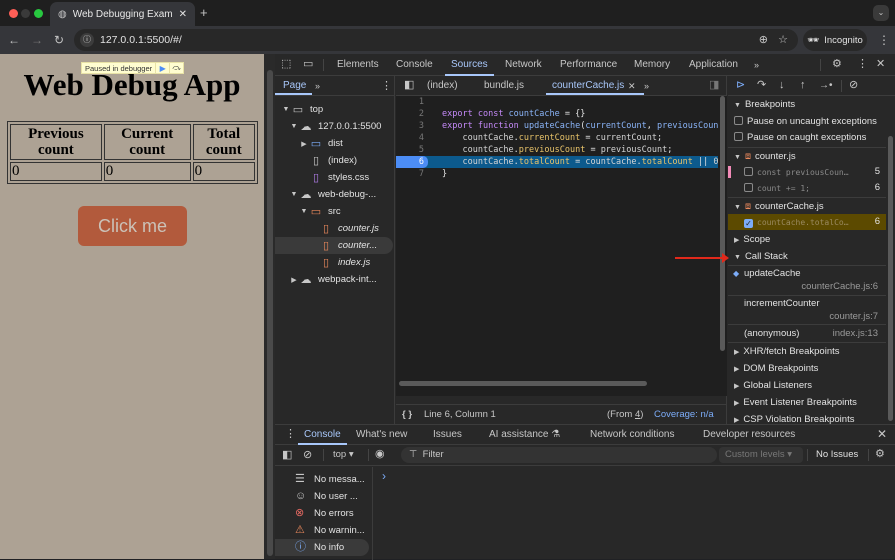 This screenshot has height=560, width=895. Describe the element at coordinates (322, 435) in the screenshot. I see `drawer-tab-console: Console` at that location.